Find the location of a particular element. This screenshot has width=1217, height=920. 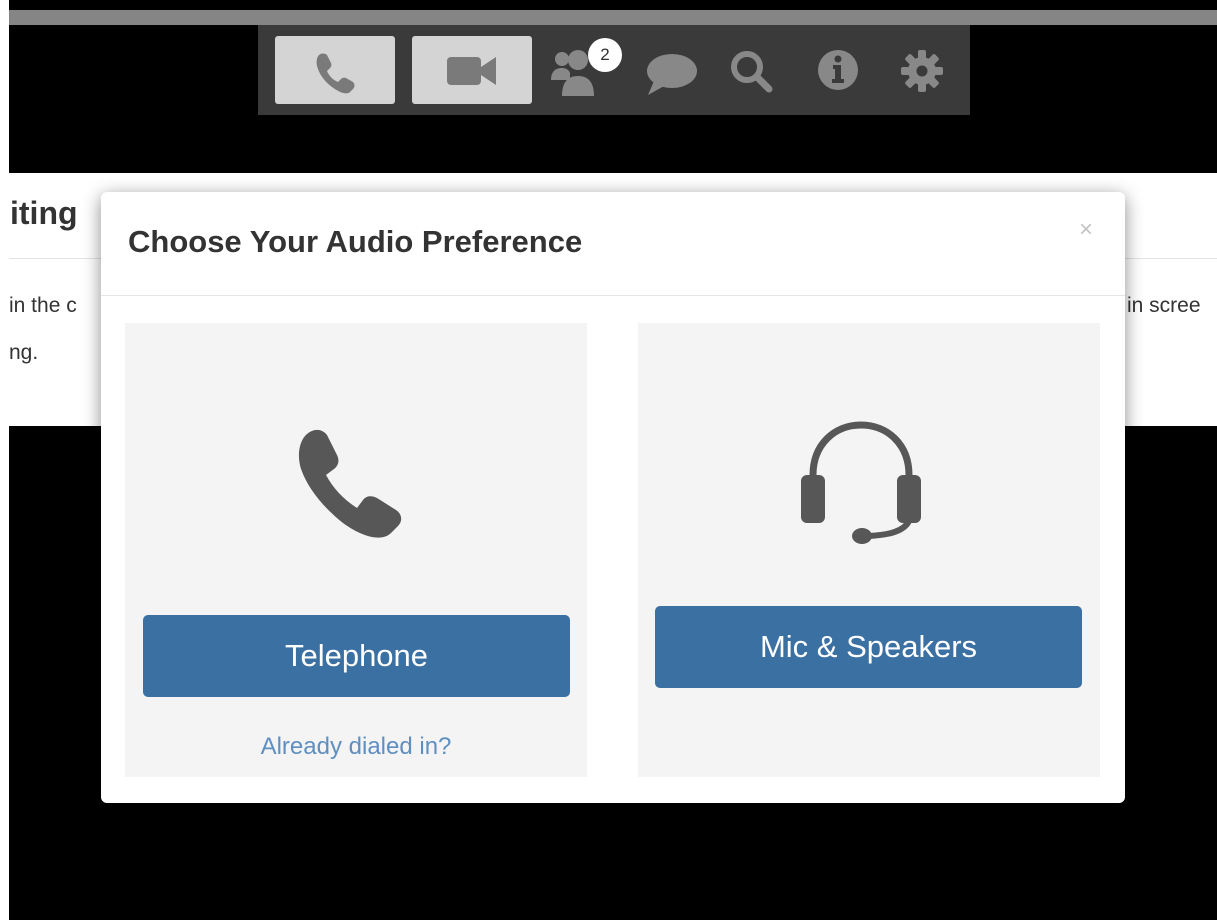

background-text-line2: ng. is located at coordinates (24, 352).